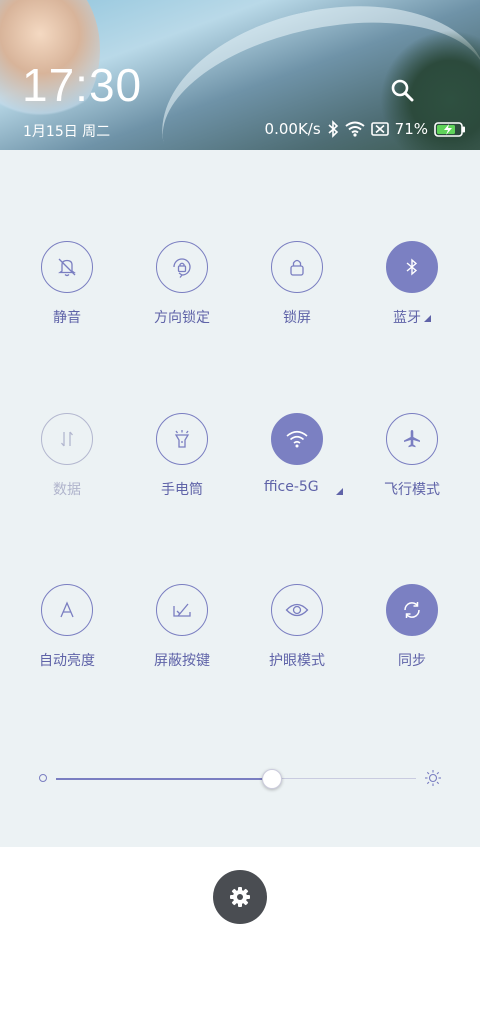 This screenshot has width=480, height=1013. I want to click on lock-icon, so click(297, 267).